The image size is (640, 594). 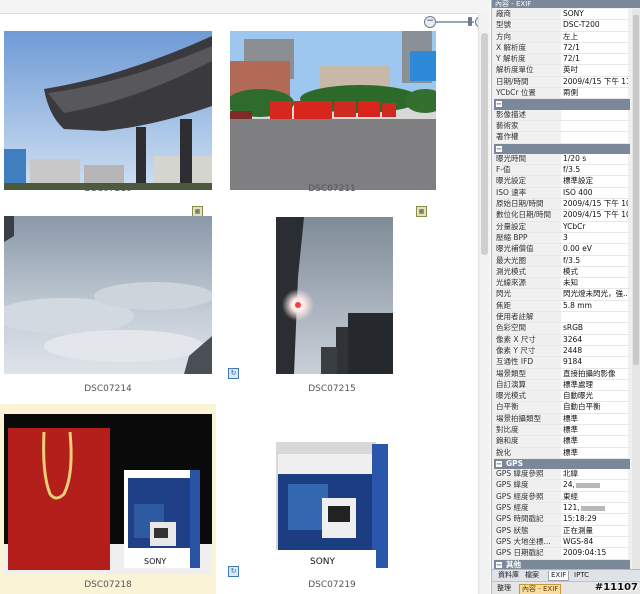 What do you see at coordinates (594, 36) in the screenshot?
I see `exif-value: 左上` at bounding box center [594, 36].